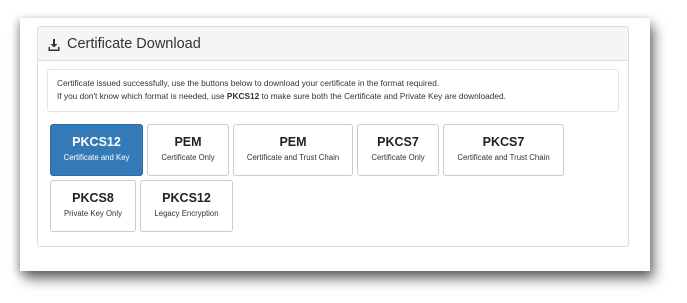 The height and width of the screenshot is (303, 687). Describe the element at coordinates (134, 43) in the screenshot. I see `panel-title: Certificate Download` at that location.